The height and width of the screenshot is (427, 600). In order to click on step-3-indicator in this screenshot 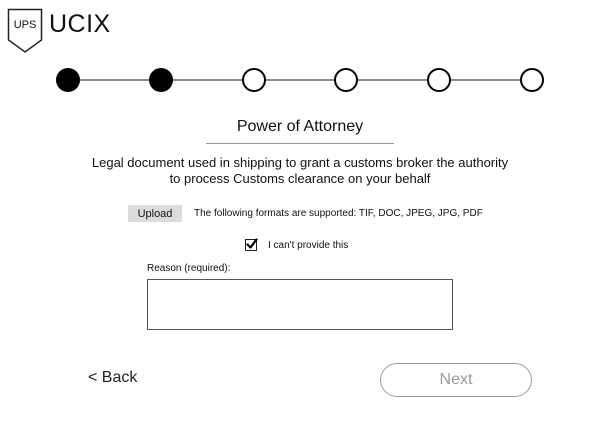, I will do `click(253, 80)`.